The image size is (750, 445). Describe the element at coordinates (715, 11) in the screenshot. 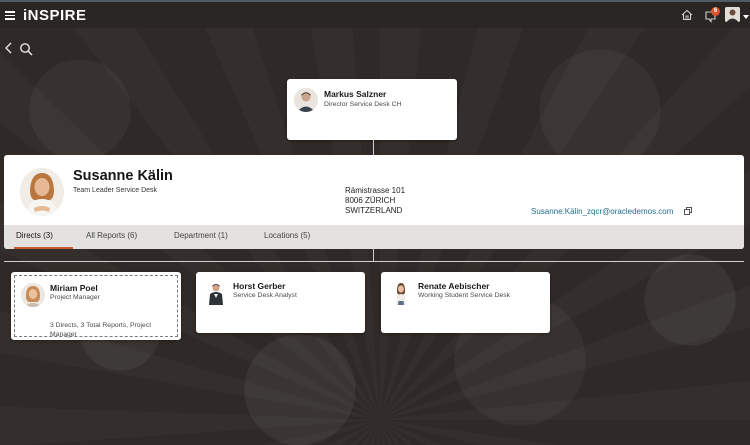

I see `notification-badge: 6` at that location.